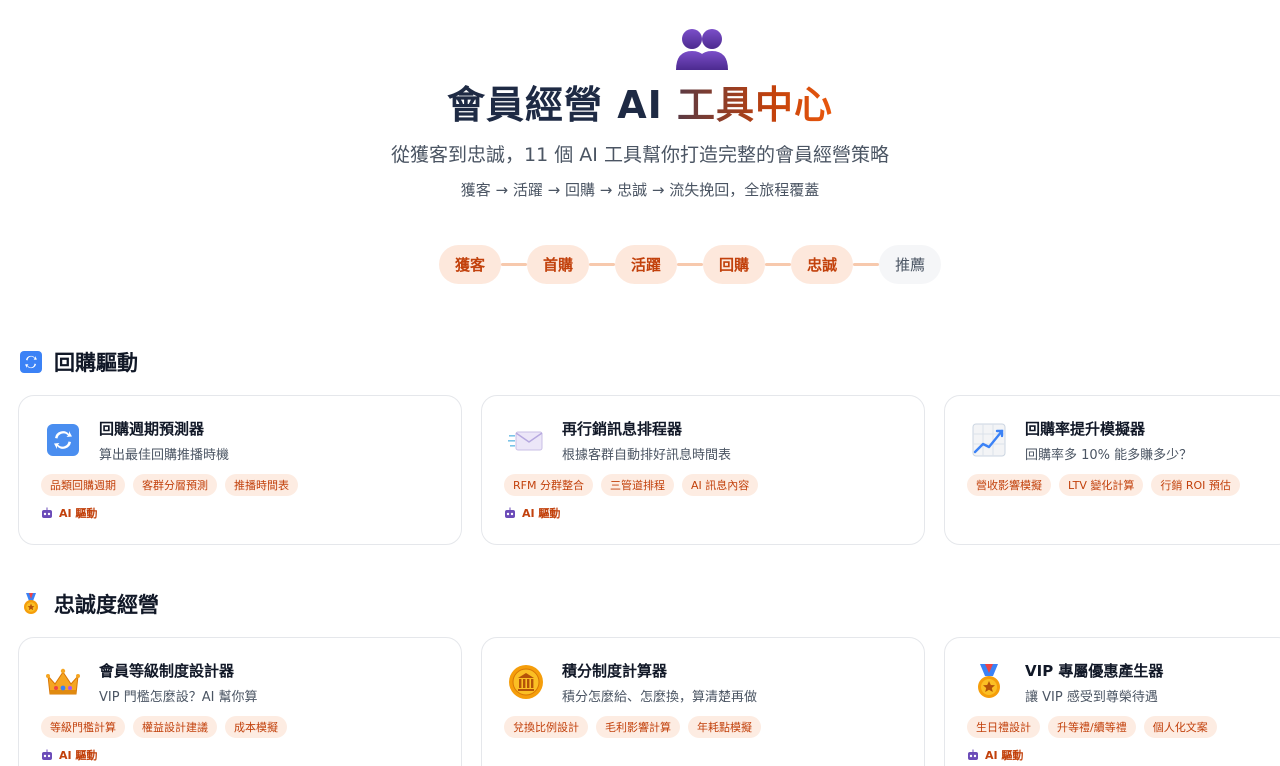  I want to click on journey-flow-text: 獲客 → 活躍 → 回購 → 忠誠 → 流失挽回，全旅程覆蓋, so click(640, 190).